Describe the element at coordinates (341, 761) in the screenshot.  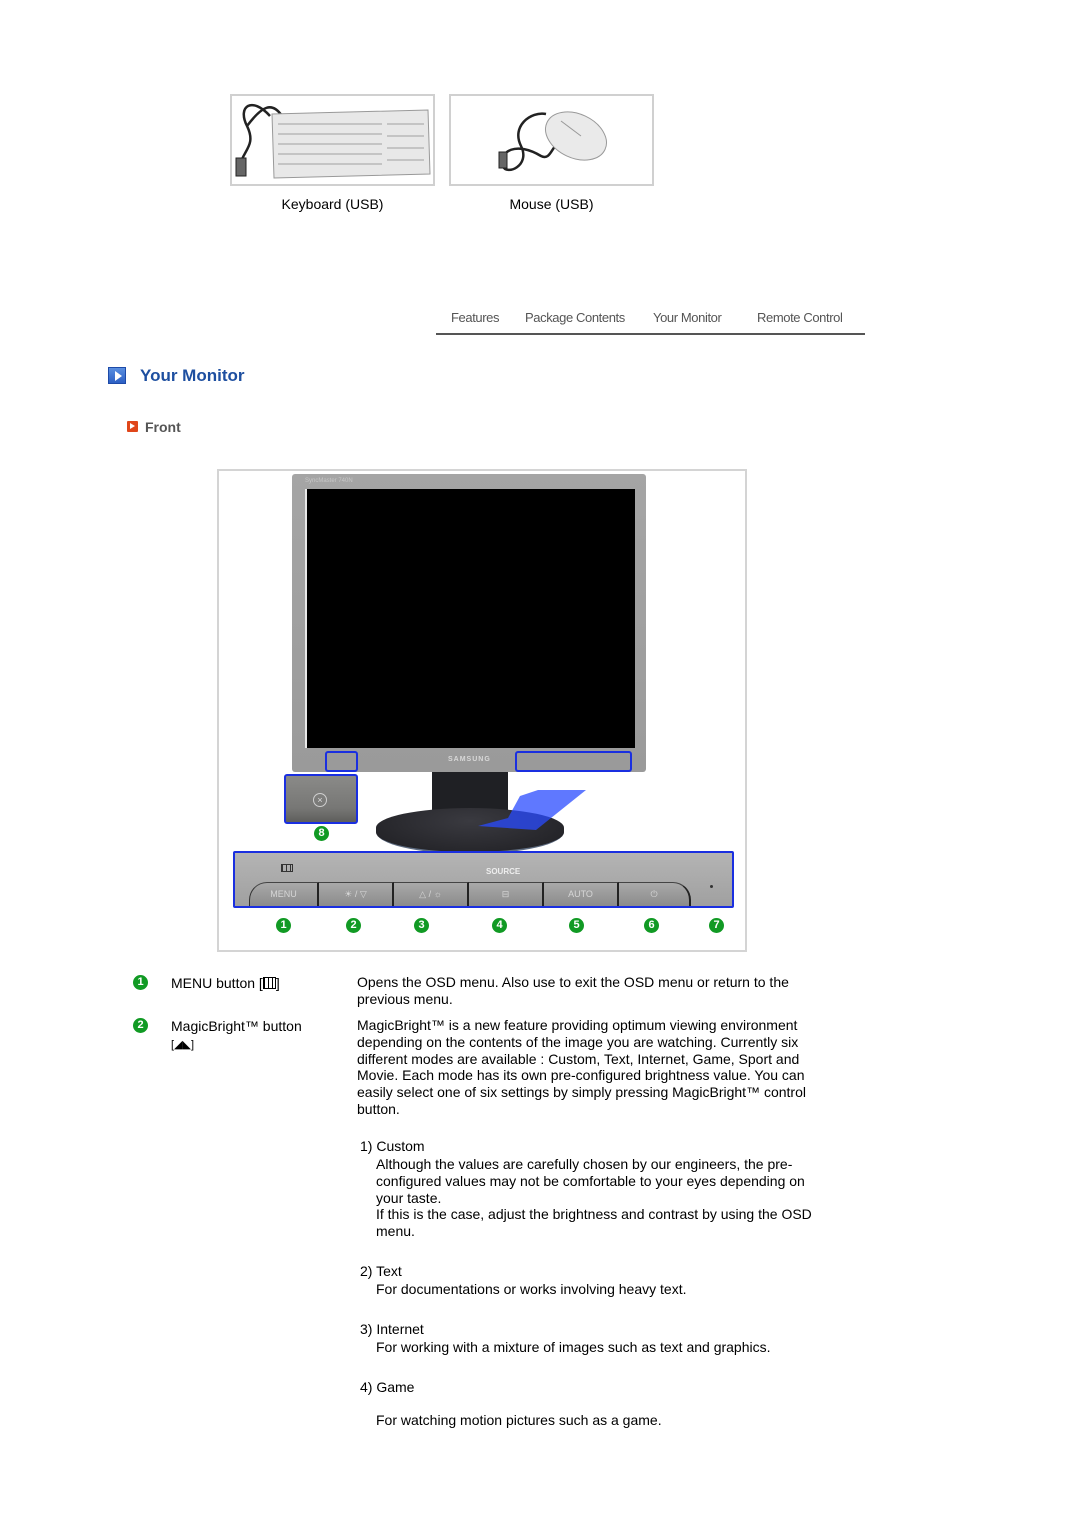
I see `power-led-highlight` at that location.